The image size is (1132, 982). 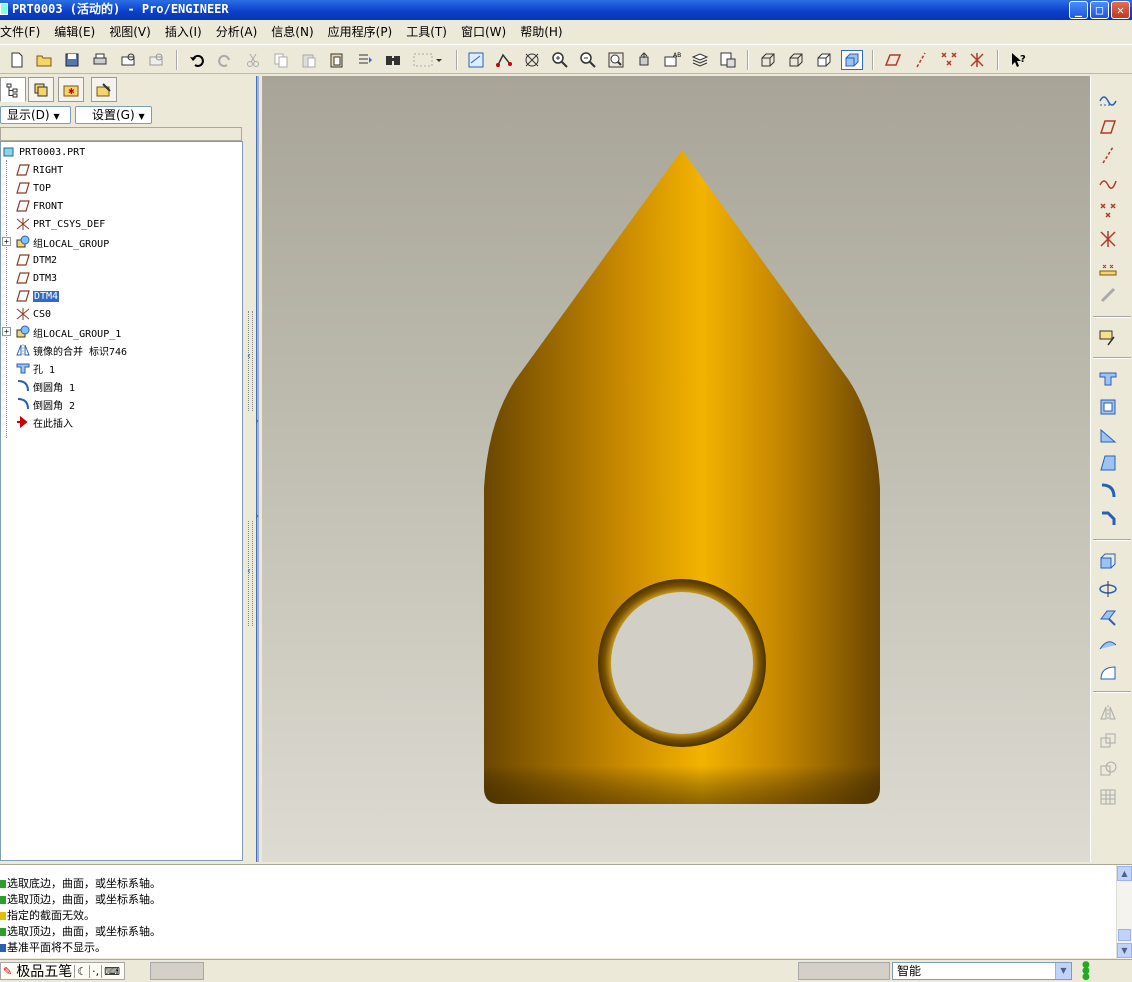 I want to click on panel-splitter: ‹ › › ‹, so click(x=253, y=469).